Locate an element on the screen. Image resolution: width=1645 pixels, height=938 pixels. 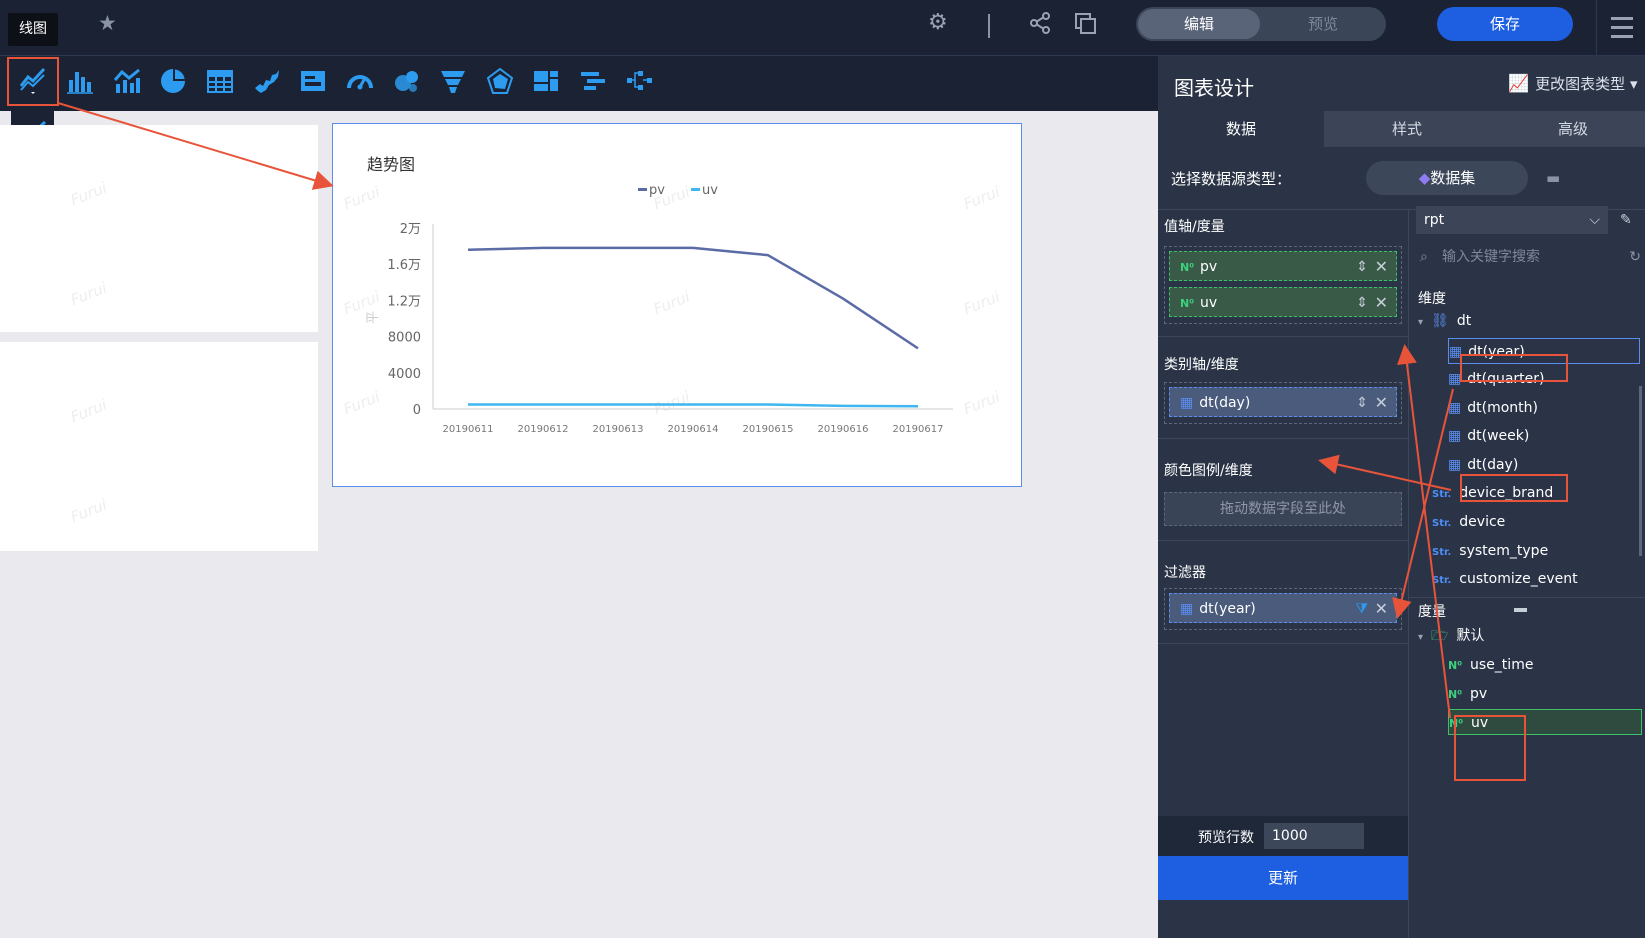
category-chip-dt-day: ▦ dt(day) ⇕ ✕ is located at coordinates (1283, 402).